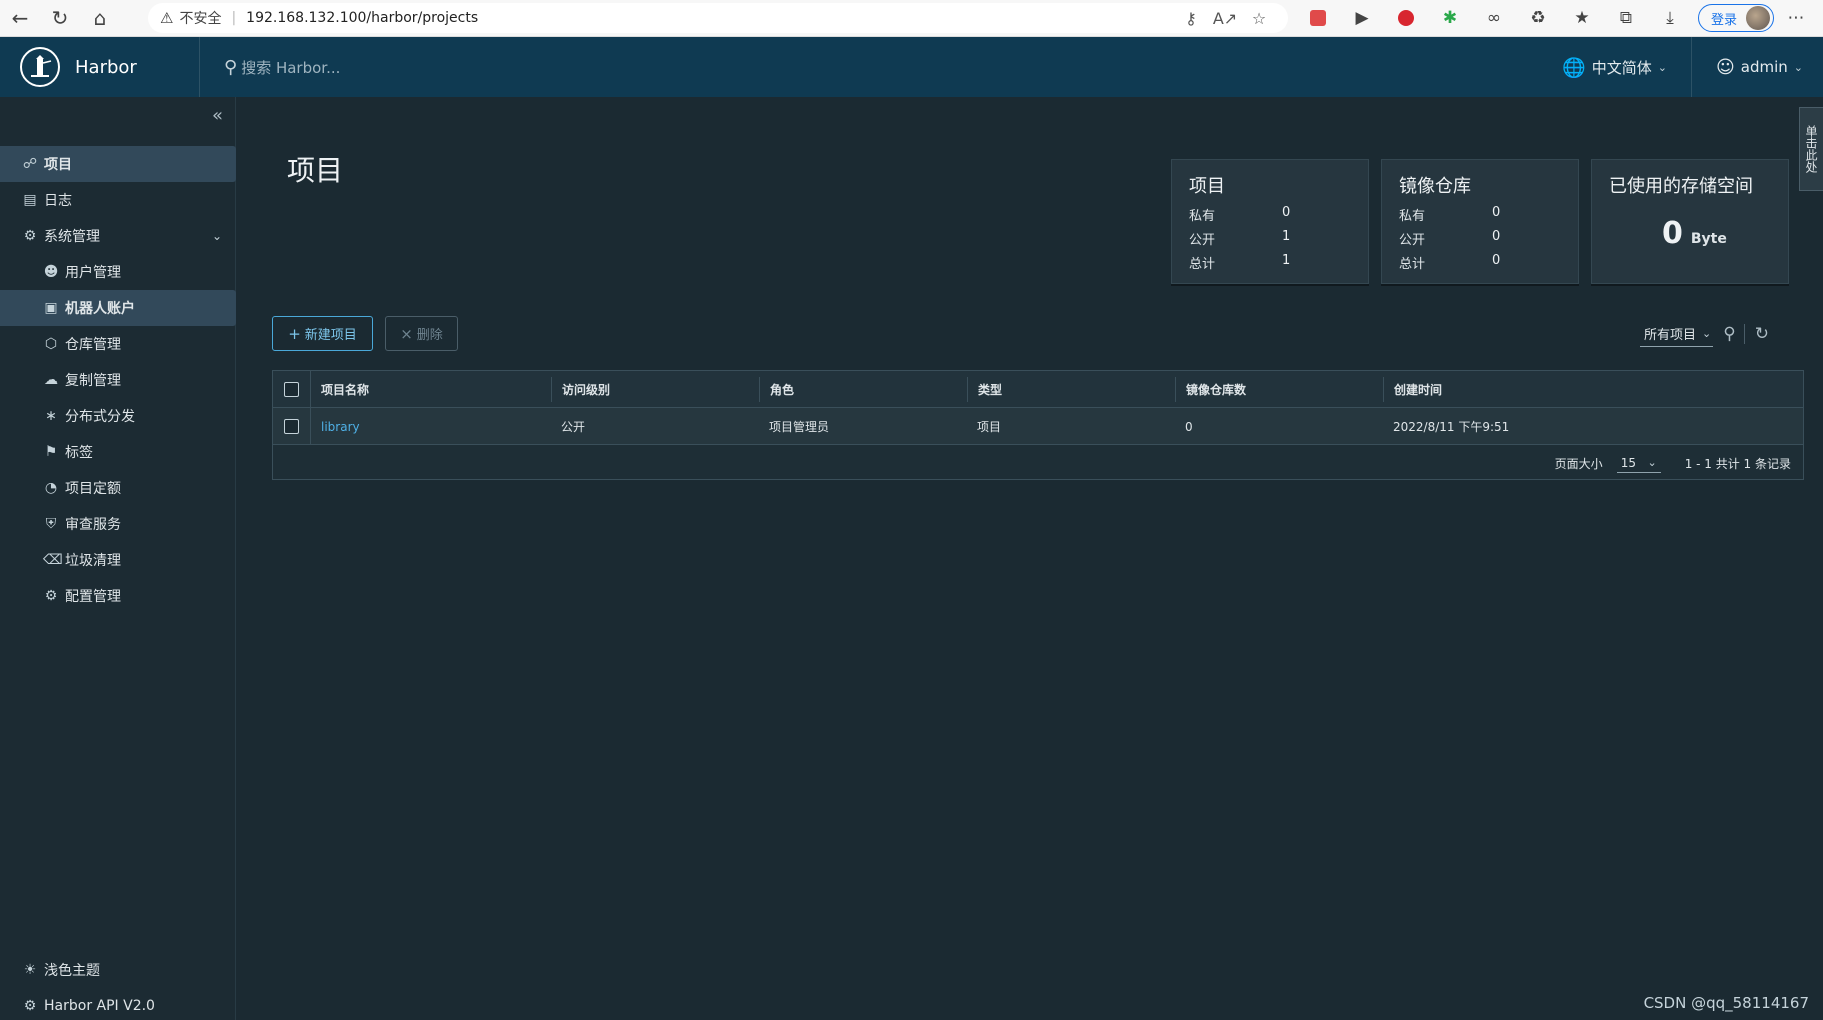  Describe the element at coordinates (1677, 333) in the screenshot. I see `project-type-select: 所有项目 ⌄` at that location.